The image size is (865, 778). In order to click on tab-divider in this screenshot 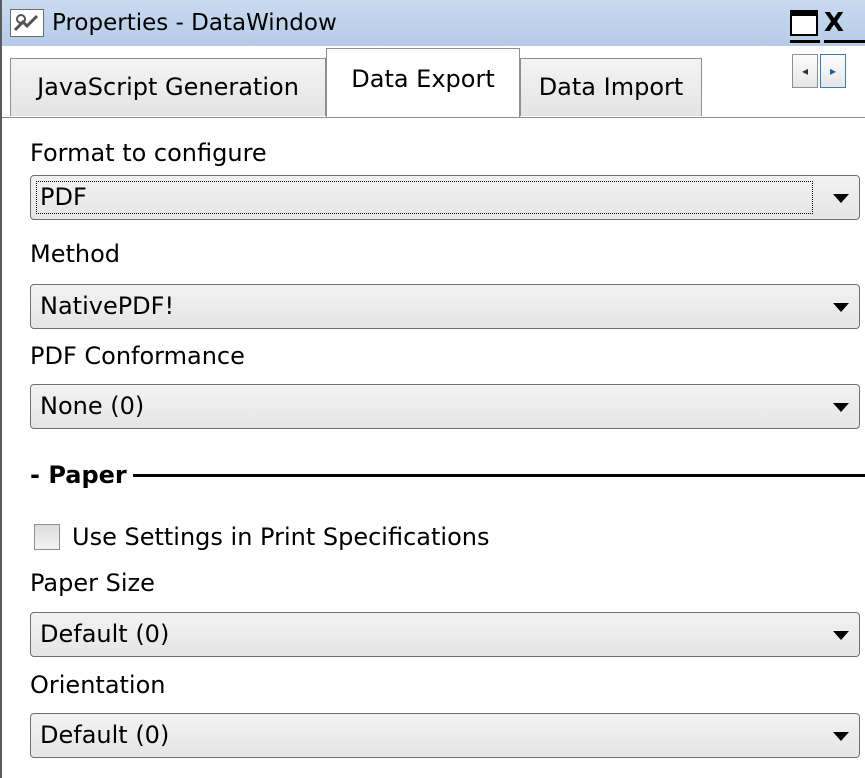, I will do `click(433, 117)`.